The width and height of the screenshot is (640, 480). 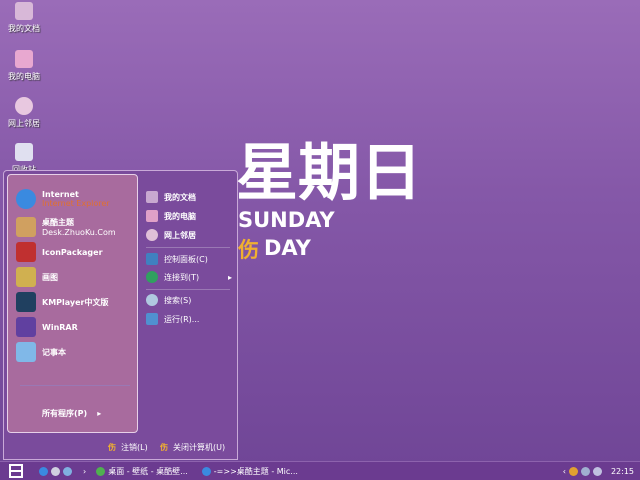 What do you see at coordinates (180, 235) in the screenshot?
I see `item-label: 网上邻居` at bounding box center [180, 235].